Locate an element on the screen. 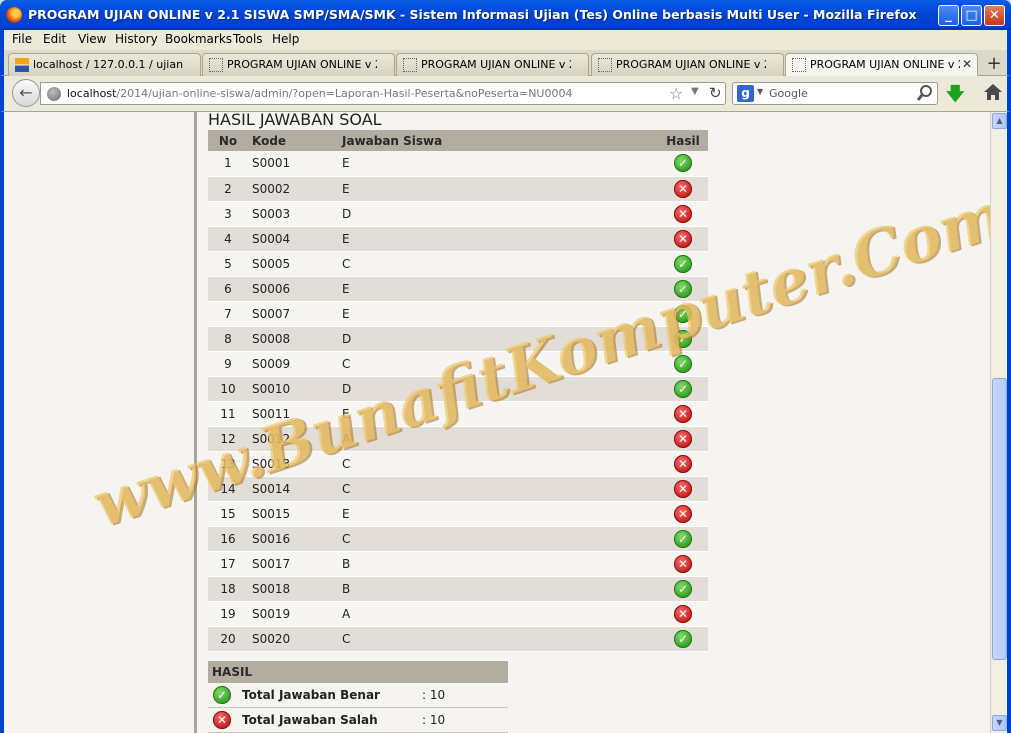 This screenshot has height=733, width=1011. table-row: 3 S0003 D ✕ is located at coordinates (458, 214).